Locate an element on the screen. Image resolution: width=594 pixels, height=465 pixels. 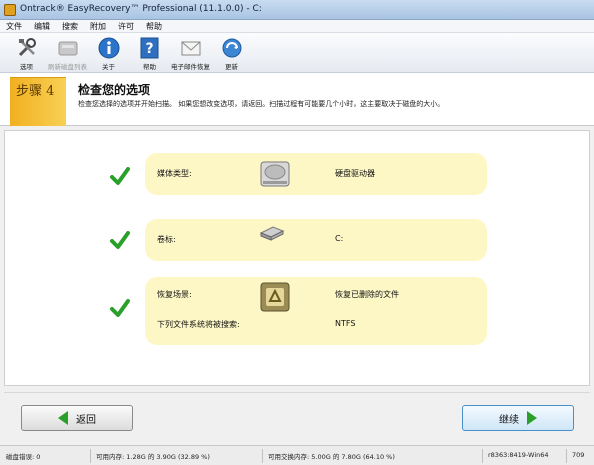
recovery-row: 恢复场景: 恢复已删除的文件 下列文件系统将被搜索: NTFS is located at coordinates (316, 311).